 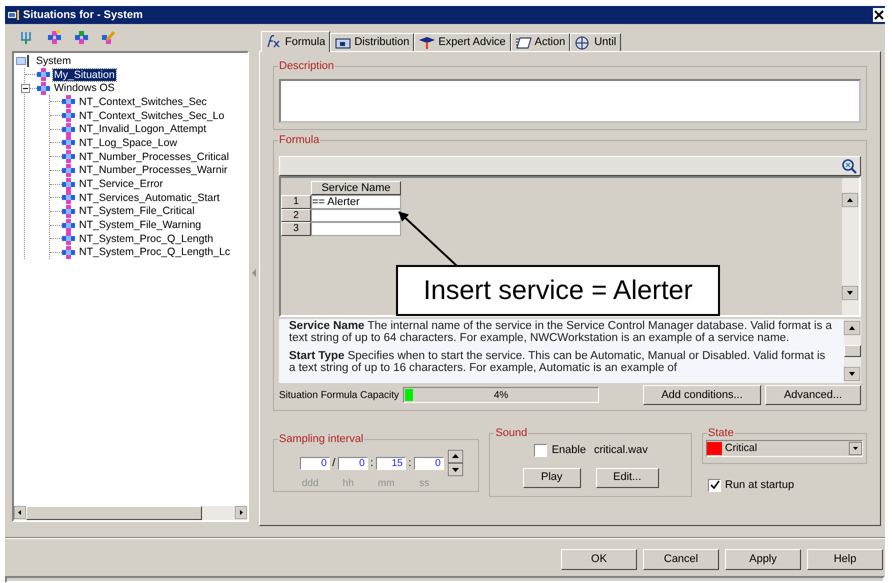 What do you see at coordinates (343, 43) in the screenshot?
I see `card-icon` at bounding box center [343, 43].